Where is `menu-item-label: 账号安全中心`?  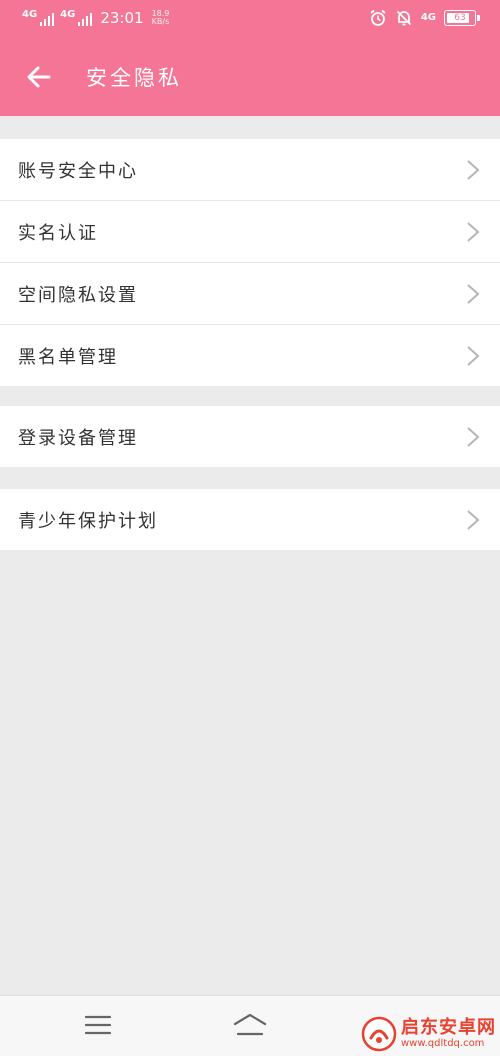
menu-item-label: 账号安全中心 is located at coordinates (78, 171).